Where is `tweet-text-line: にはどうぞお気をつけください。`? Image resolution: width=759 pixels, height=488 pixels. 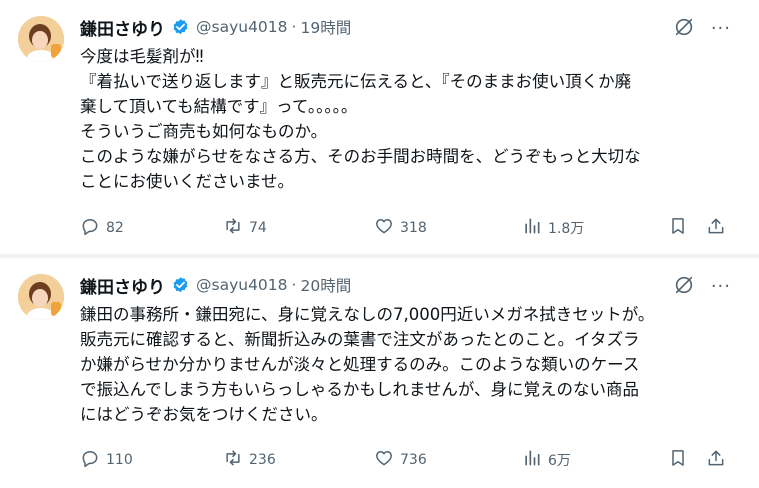
tweet-text-line: にはどうぞお気をつけください。 is located at coordinates (204, 414).